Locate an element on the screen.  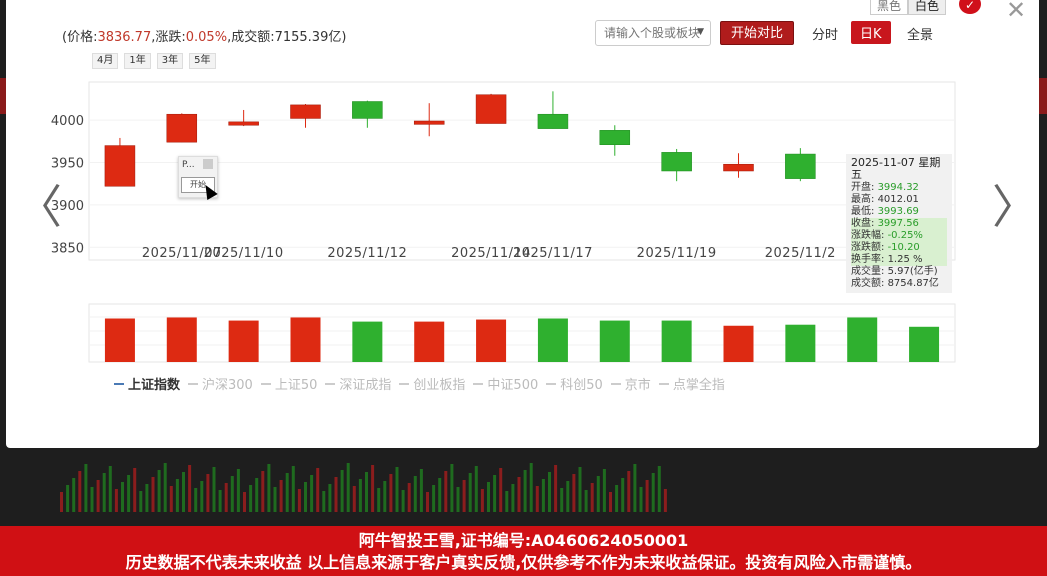
x-tick-label: 2025/11/10 is located at coordinates (244, 253).